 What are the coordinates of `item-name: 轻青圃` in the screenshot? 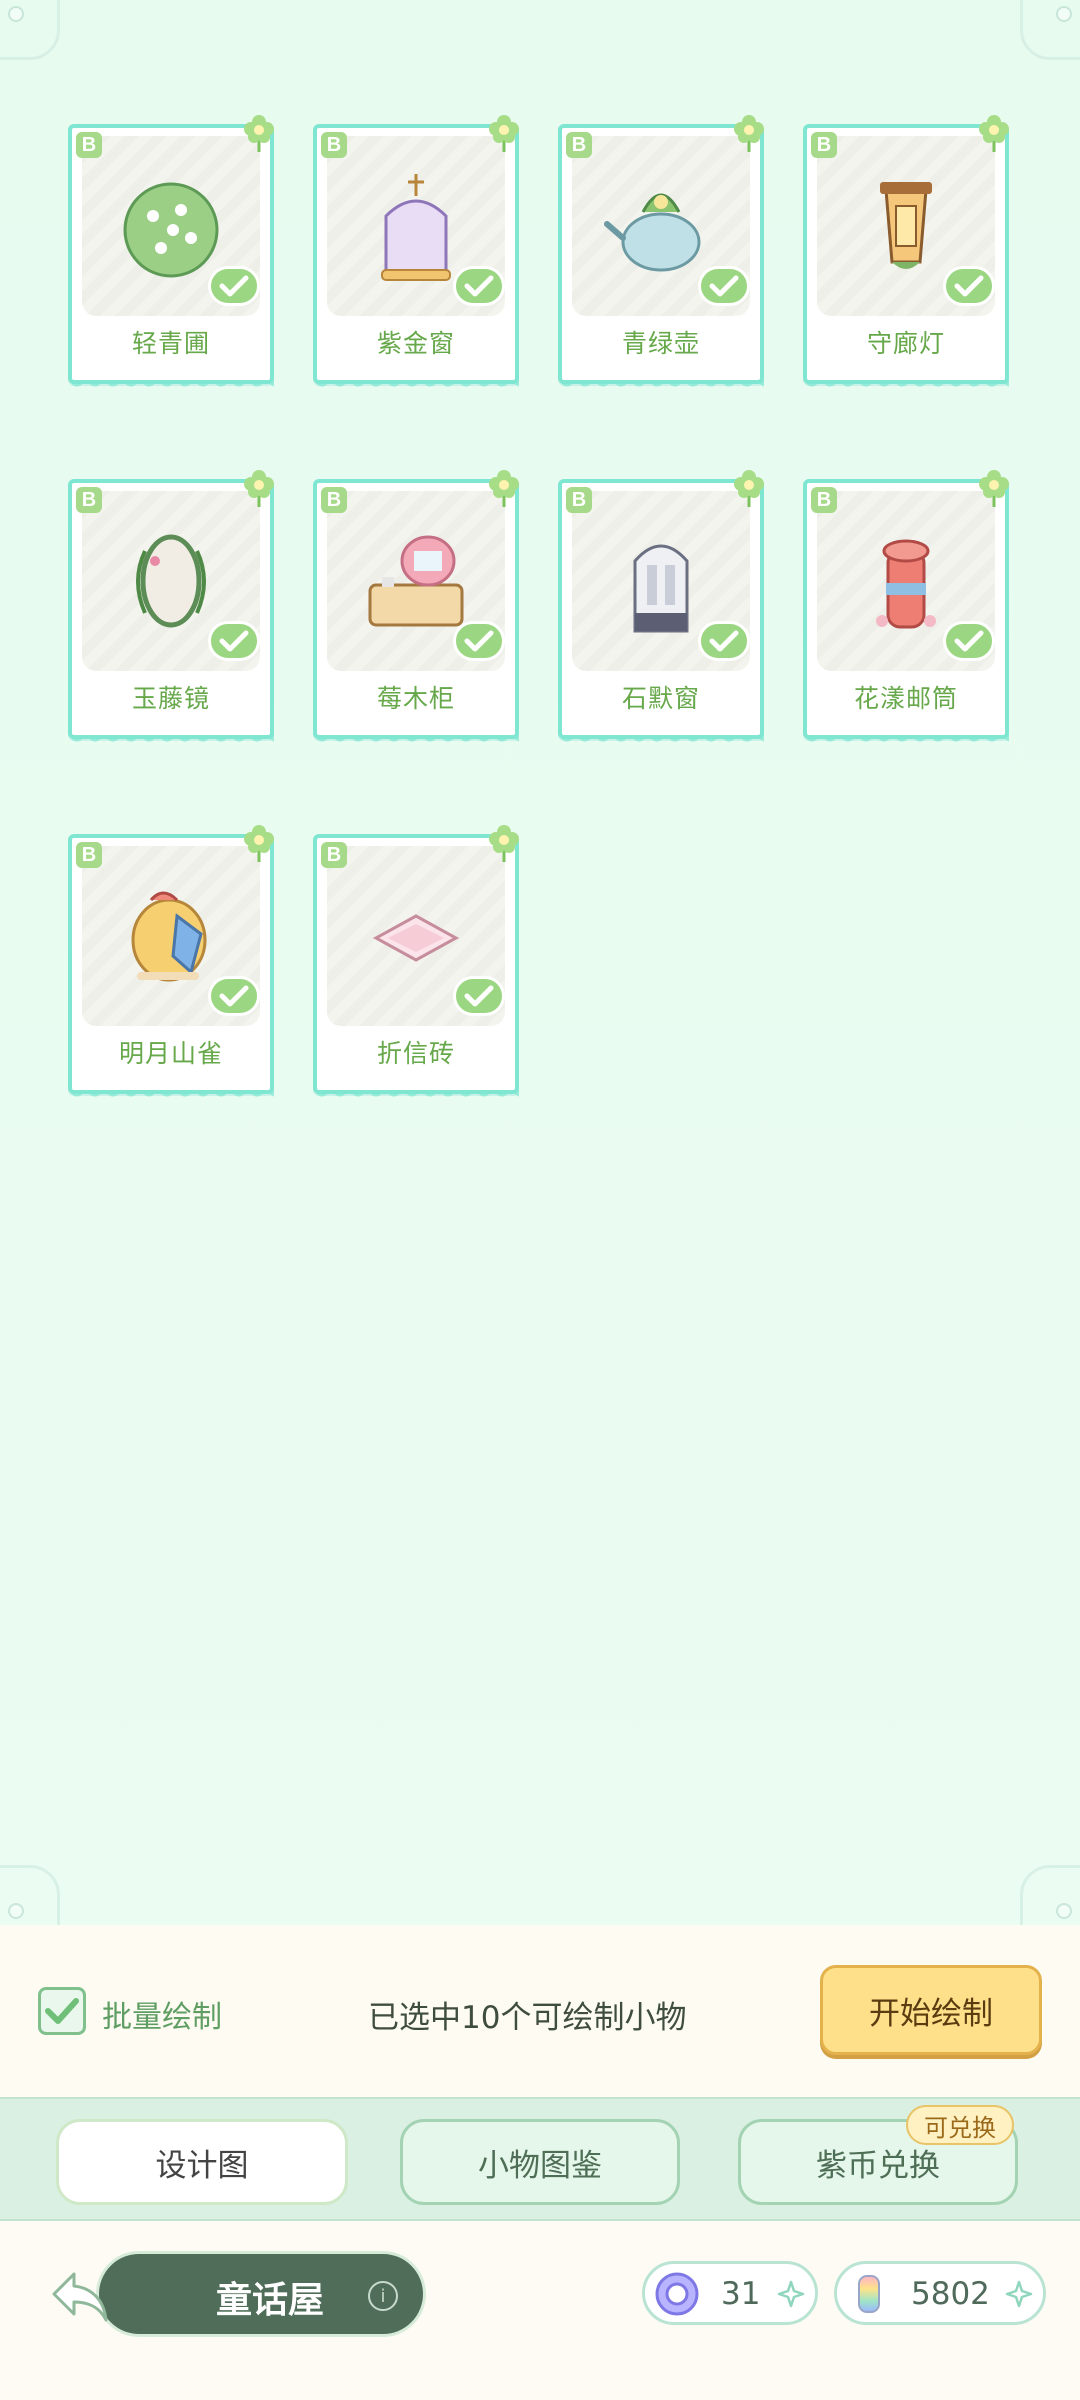 It's located at (170, 343).